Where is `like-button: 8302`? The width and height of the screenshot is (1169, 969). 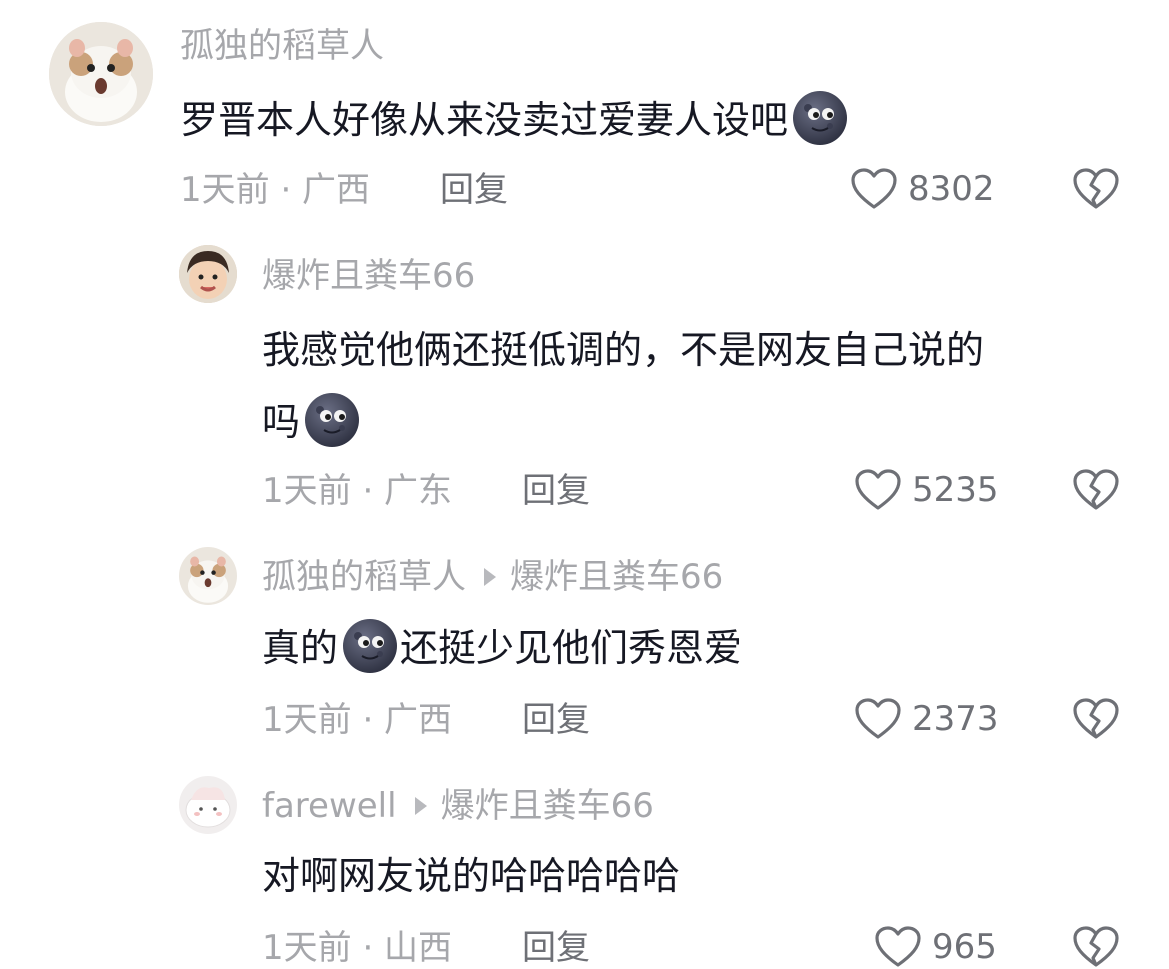 like-button: 8302 is located at coordinates (922, 189).